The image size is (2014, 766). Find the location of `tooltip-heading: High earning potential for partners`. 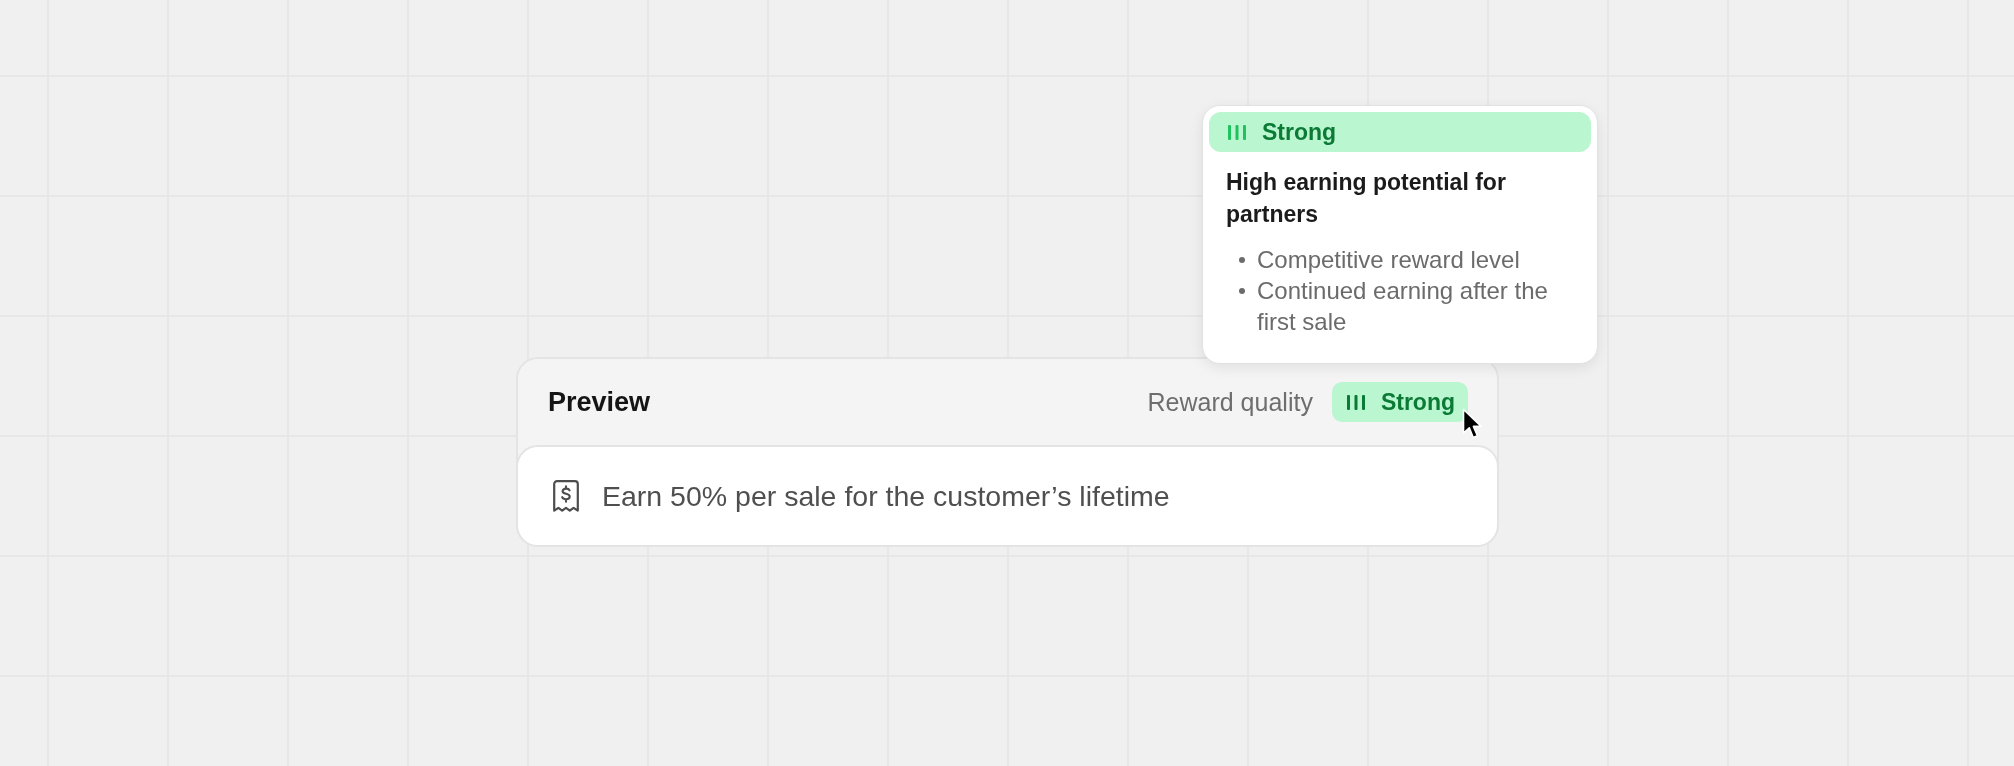

tooltip-heading: High earning potential for partners is located at coordinates (1366, 198).